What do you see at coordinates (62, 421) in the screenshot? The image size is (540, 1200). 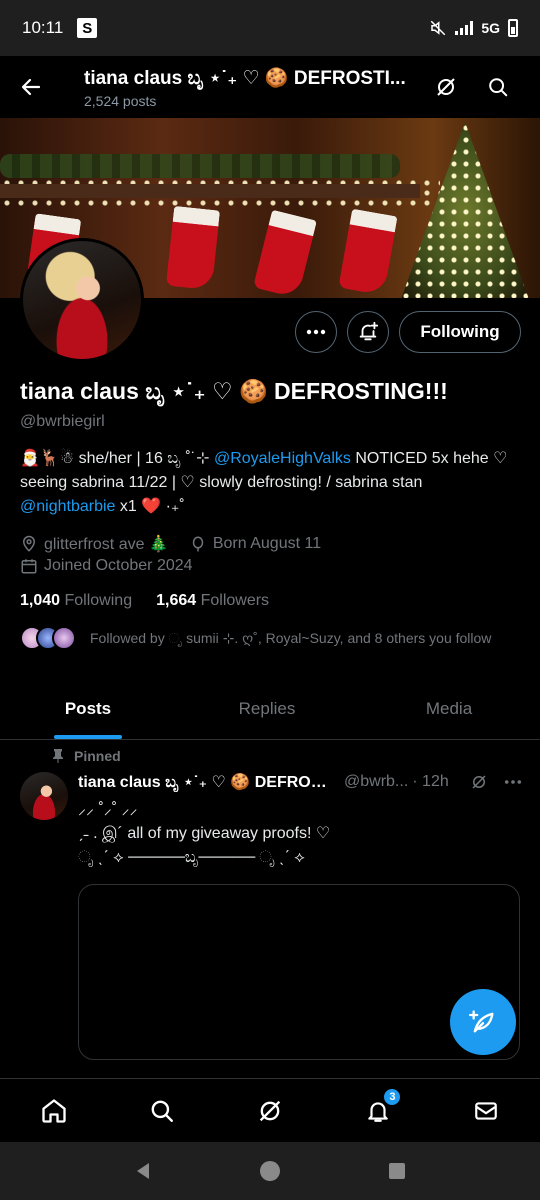 I see `profile-handle: @bwrbiegirl` at bounding box center [62, 421].